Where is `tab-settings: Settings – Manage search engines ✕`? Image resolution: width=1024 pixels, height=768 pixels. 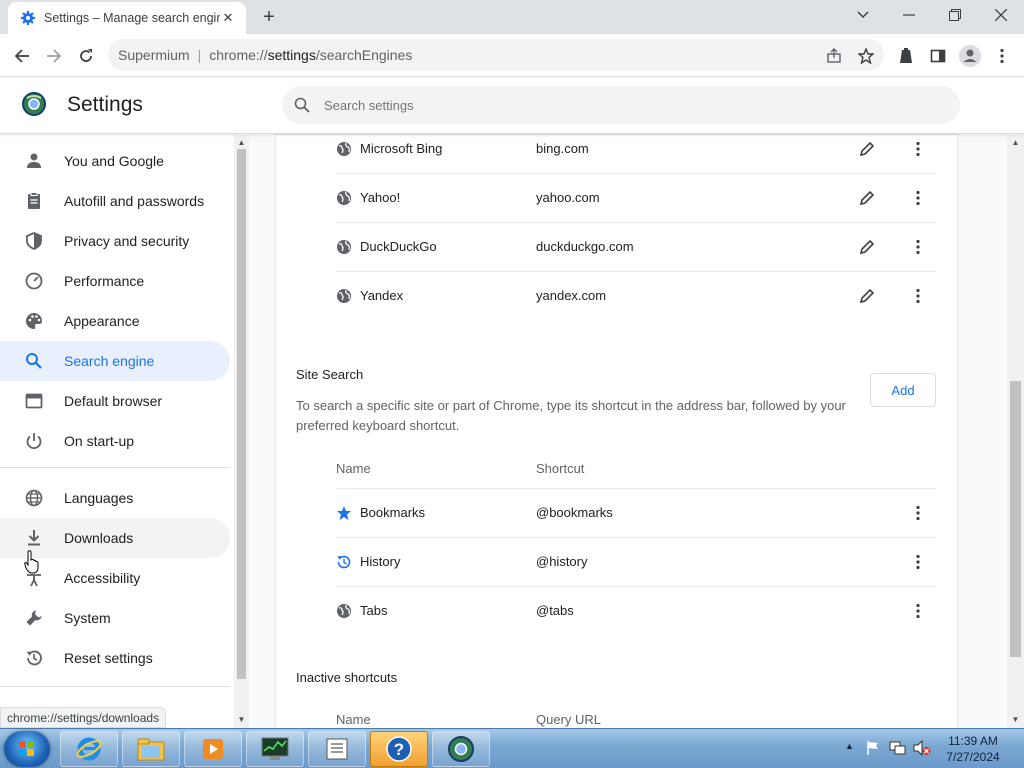 tab-settings: Settings – Manage search engines ✕ is located at coordinates (127, 18).